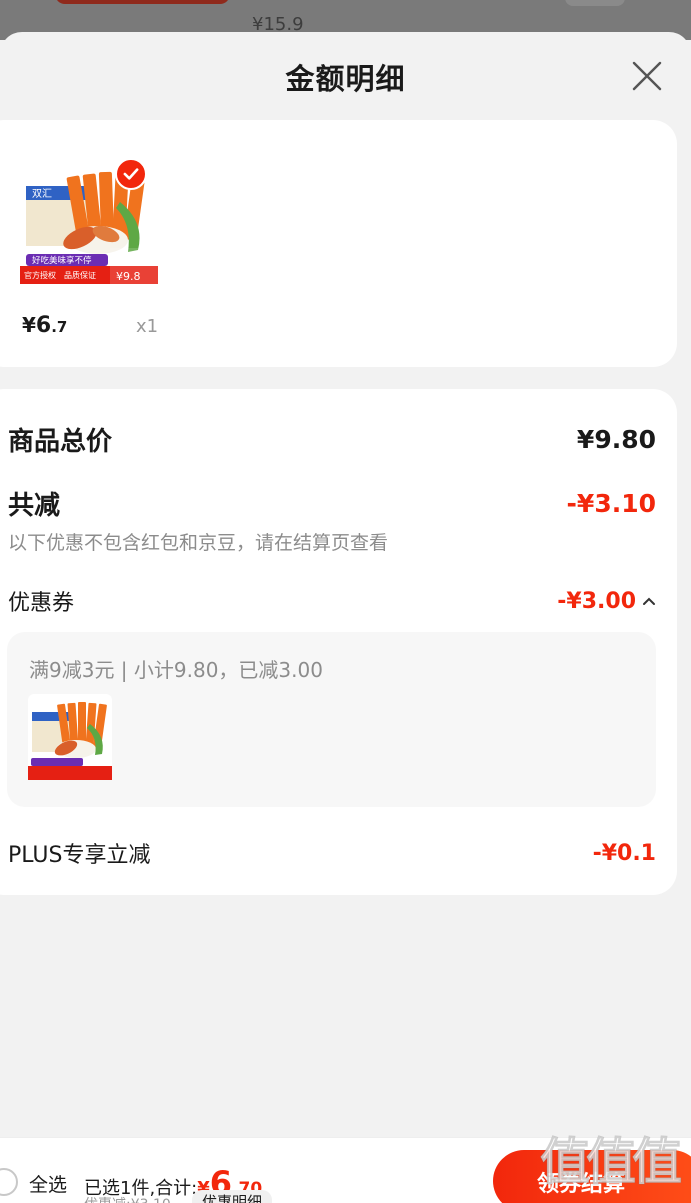 The width and height of the screenshot is (691, 1203). I want to click on coupon-detail-box: 满9减3元 | 小计9.80，已减3.00, so click(331, 719).